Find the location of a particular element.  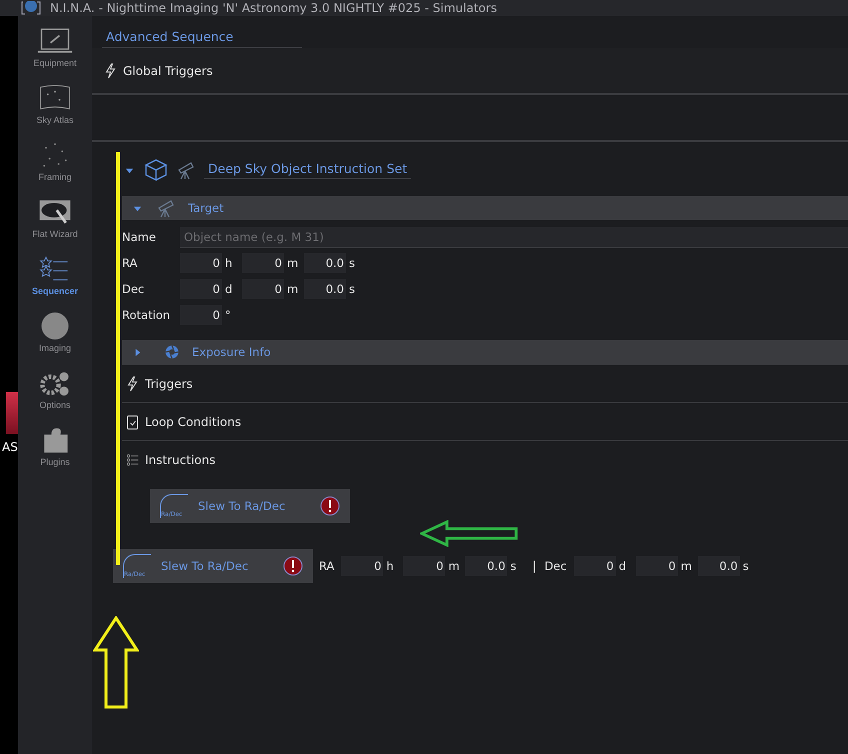

sidebar-item: Framing is located at coordinates (55, 167).